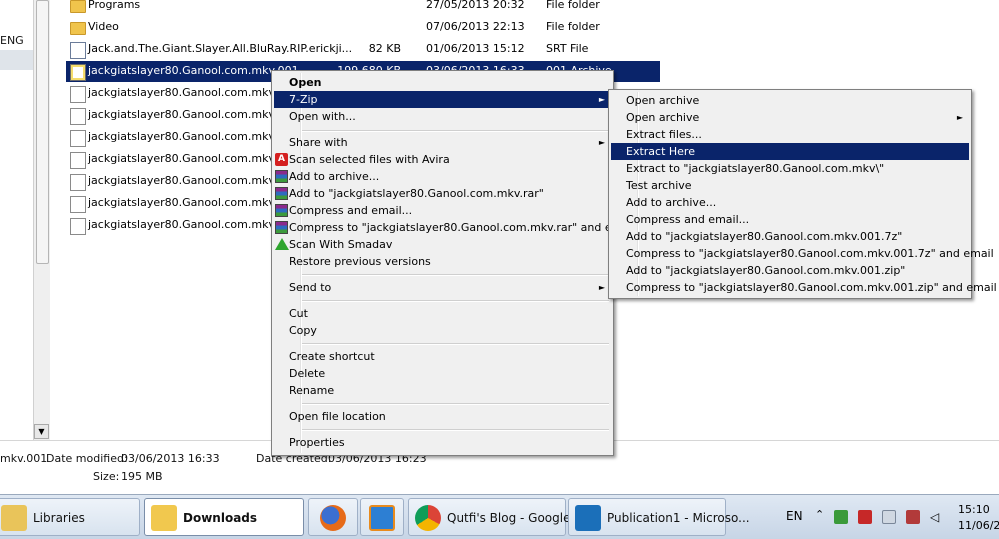 The image size is (999, 539). Describe the element at coordinates (363, 27) in the screenshot. I see `file-row: Video 07/06/2013 22:13 File folder` at that location.